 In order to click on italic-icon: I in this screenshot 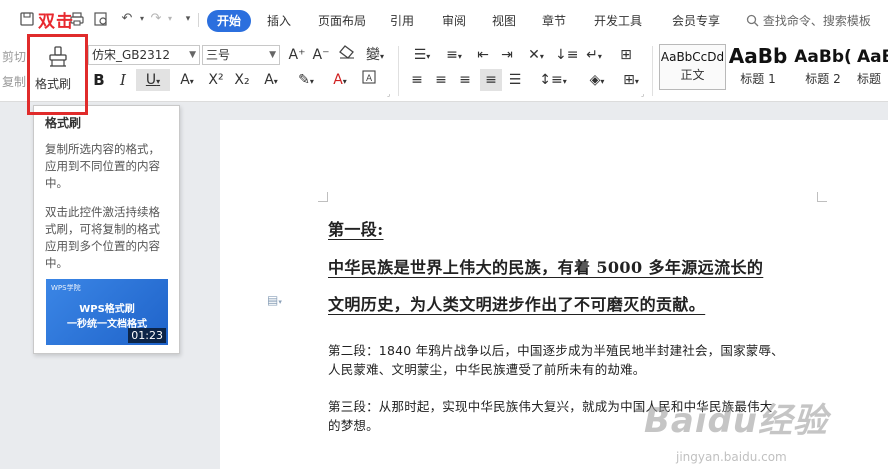, I will do `click(123, 80)`.